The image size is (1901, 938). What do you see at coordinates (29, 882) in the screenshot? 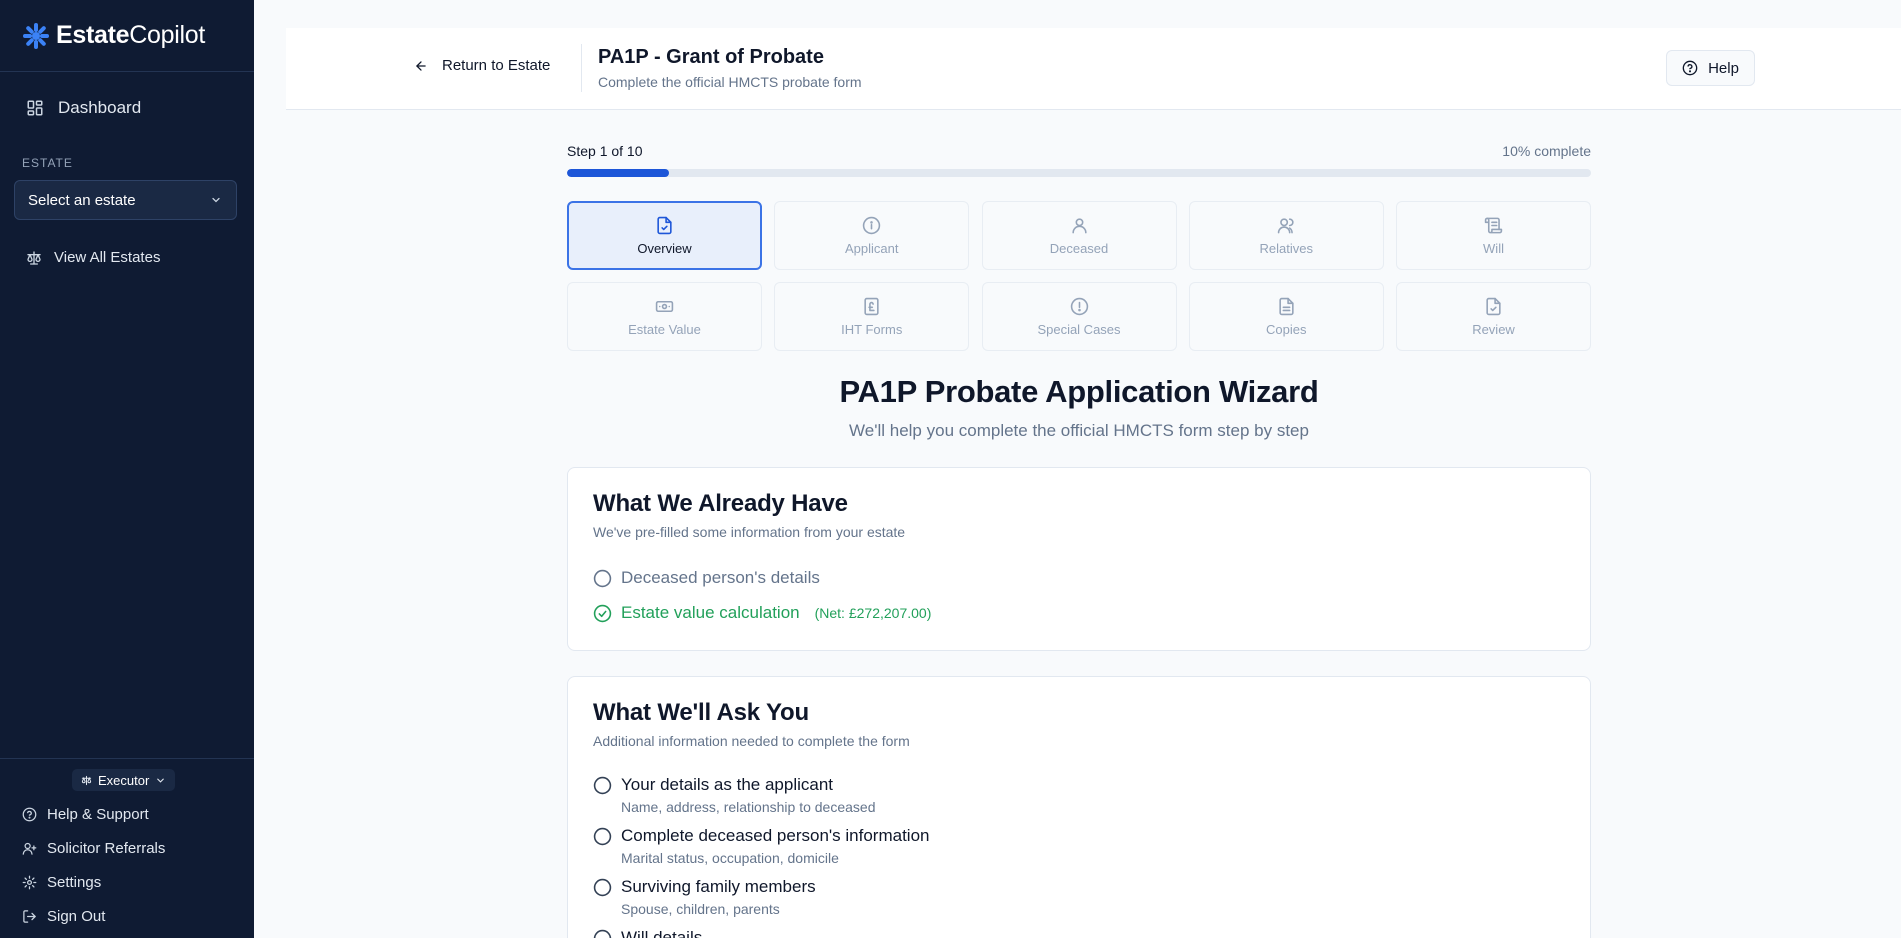
I see `gear-icon` at bounding box center [29, 882].